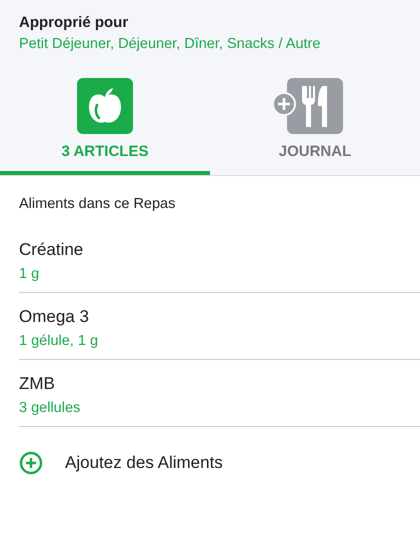 This screenshot has width=420, height=534. What do you see at coordinates (50, 408) in the screenshot?
I see `food-amount: 3 gellules` at bounding box center [50, 408].